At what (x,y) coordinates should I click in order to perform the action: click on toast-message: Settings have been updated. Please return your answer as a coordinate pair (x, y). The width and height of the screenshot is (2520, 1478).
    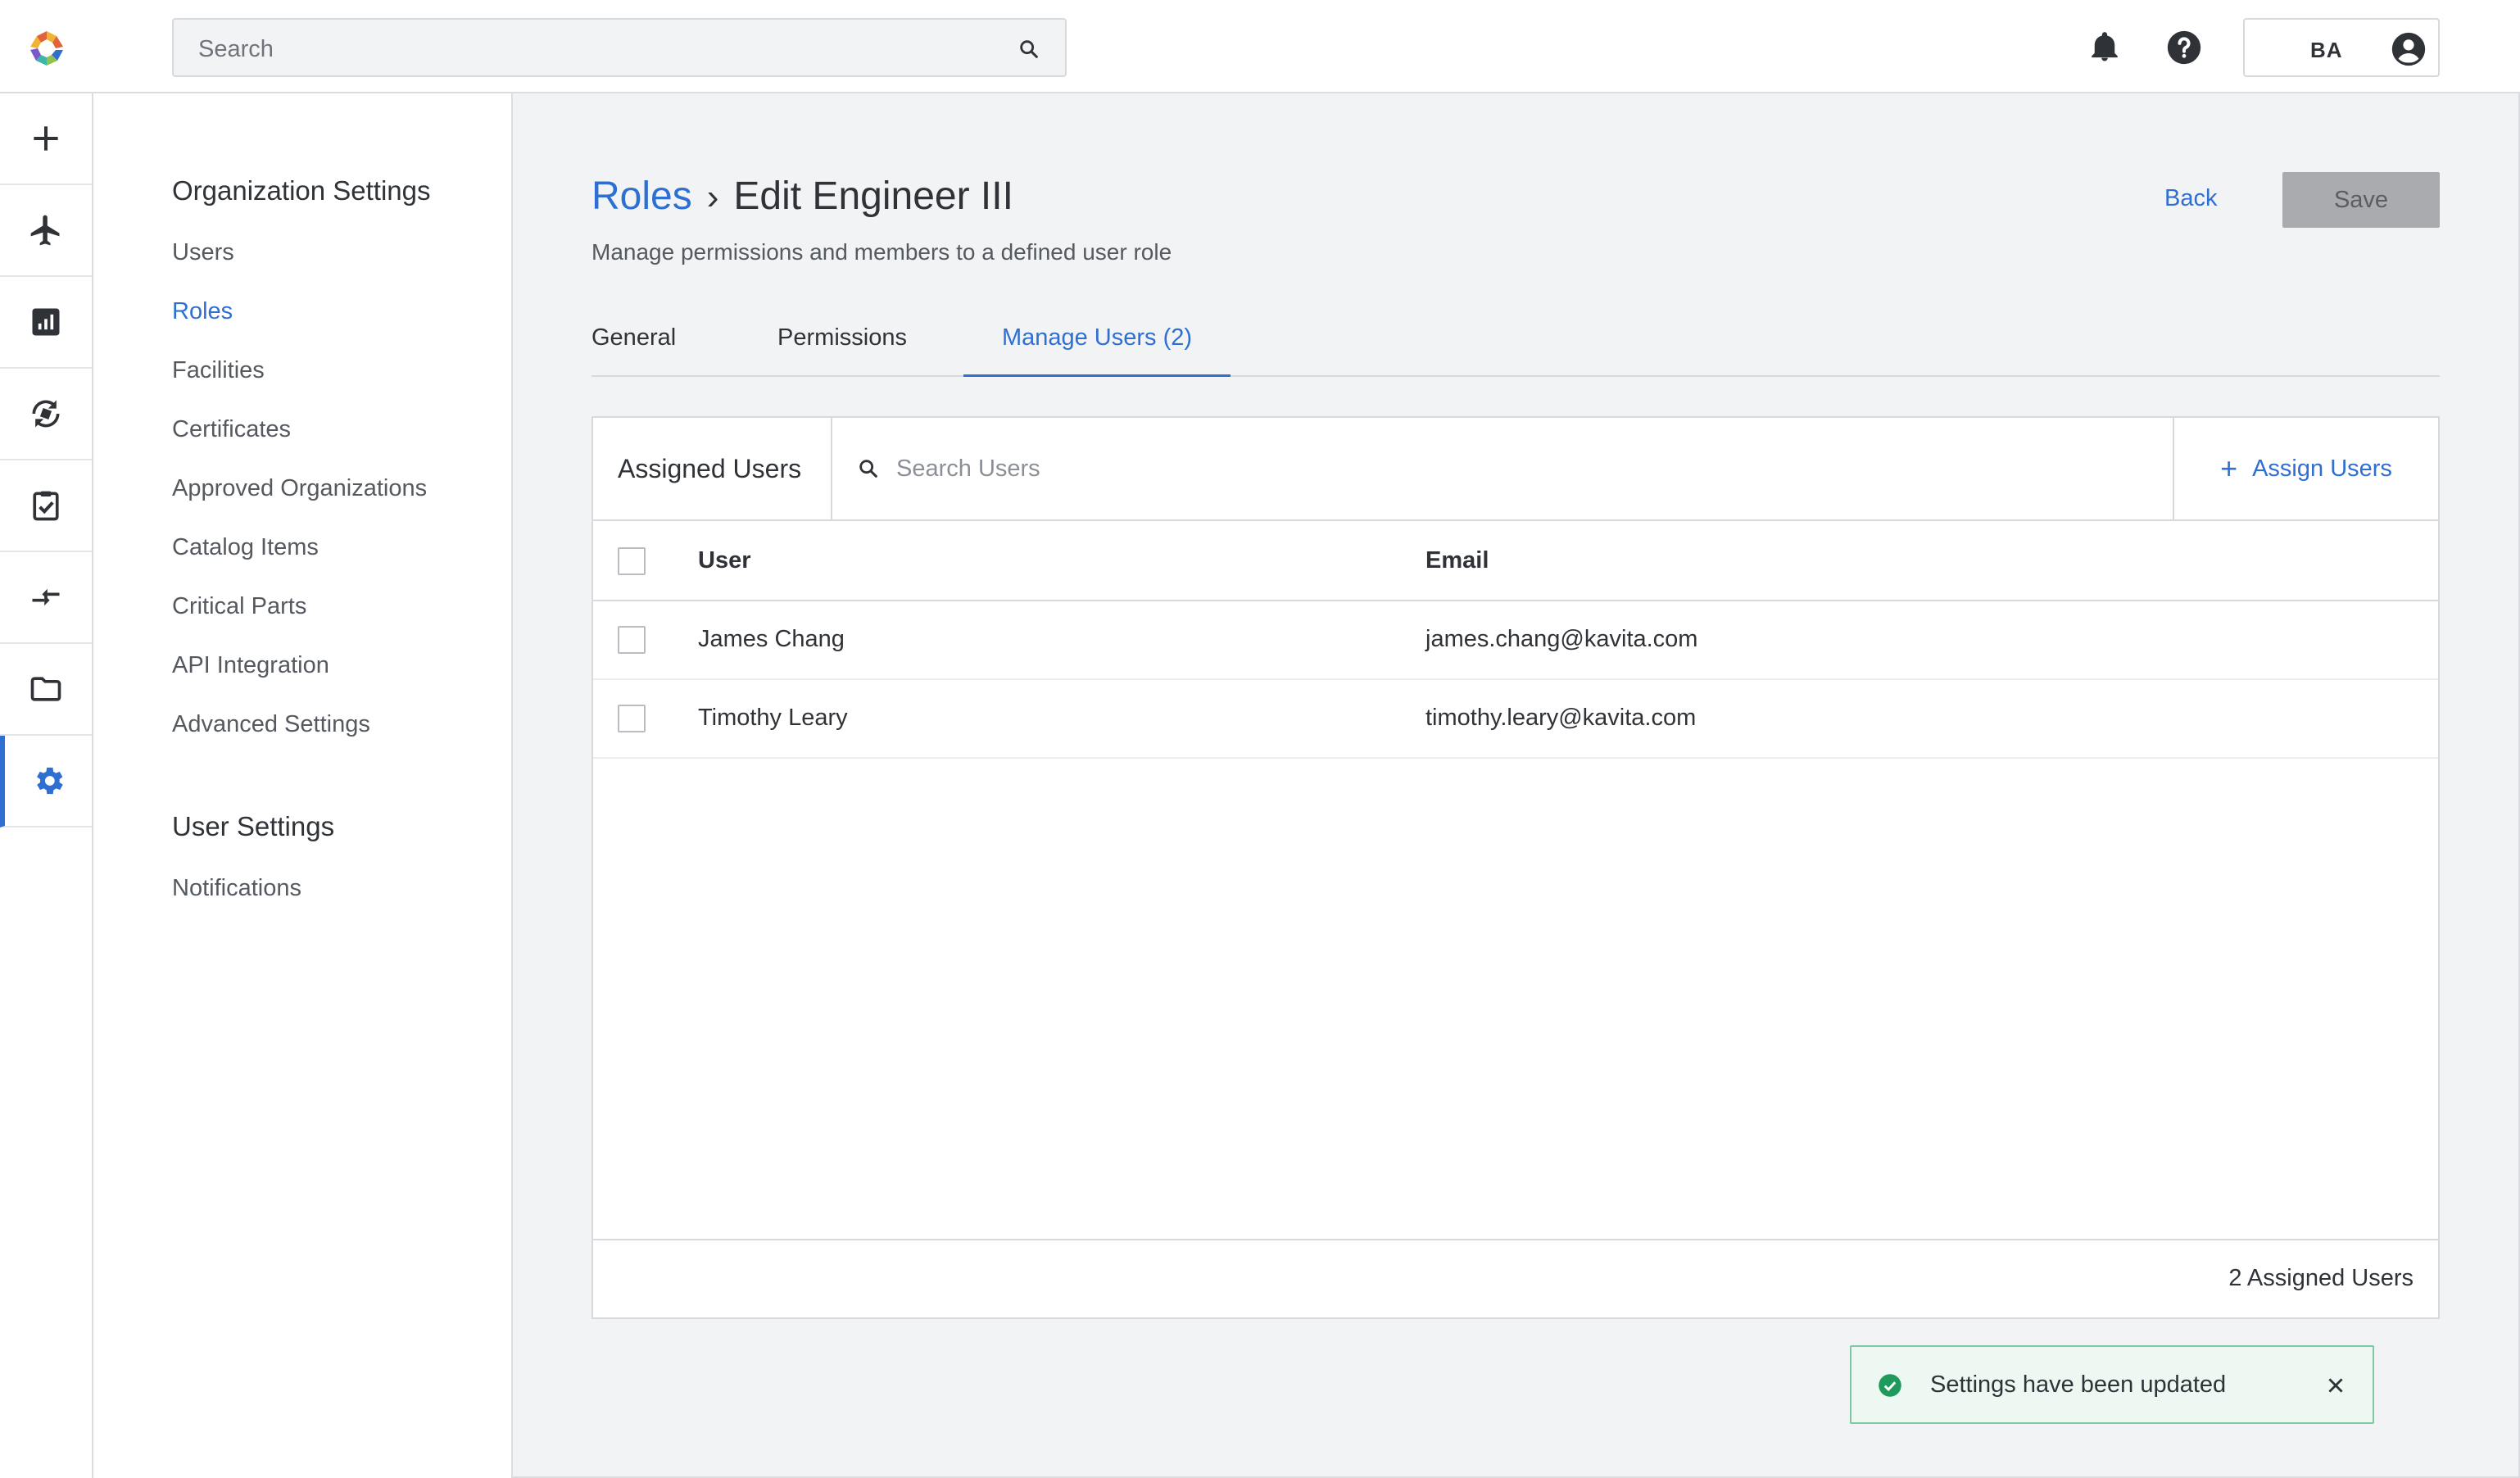
    Looking at the image, I should click on (2078, 1384).